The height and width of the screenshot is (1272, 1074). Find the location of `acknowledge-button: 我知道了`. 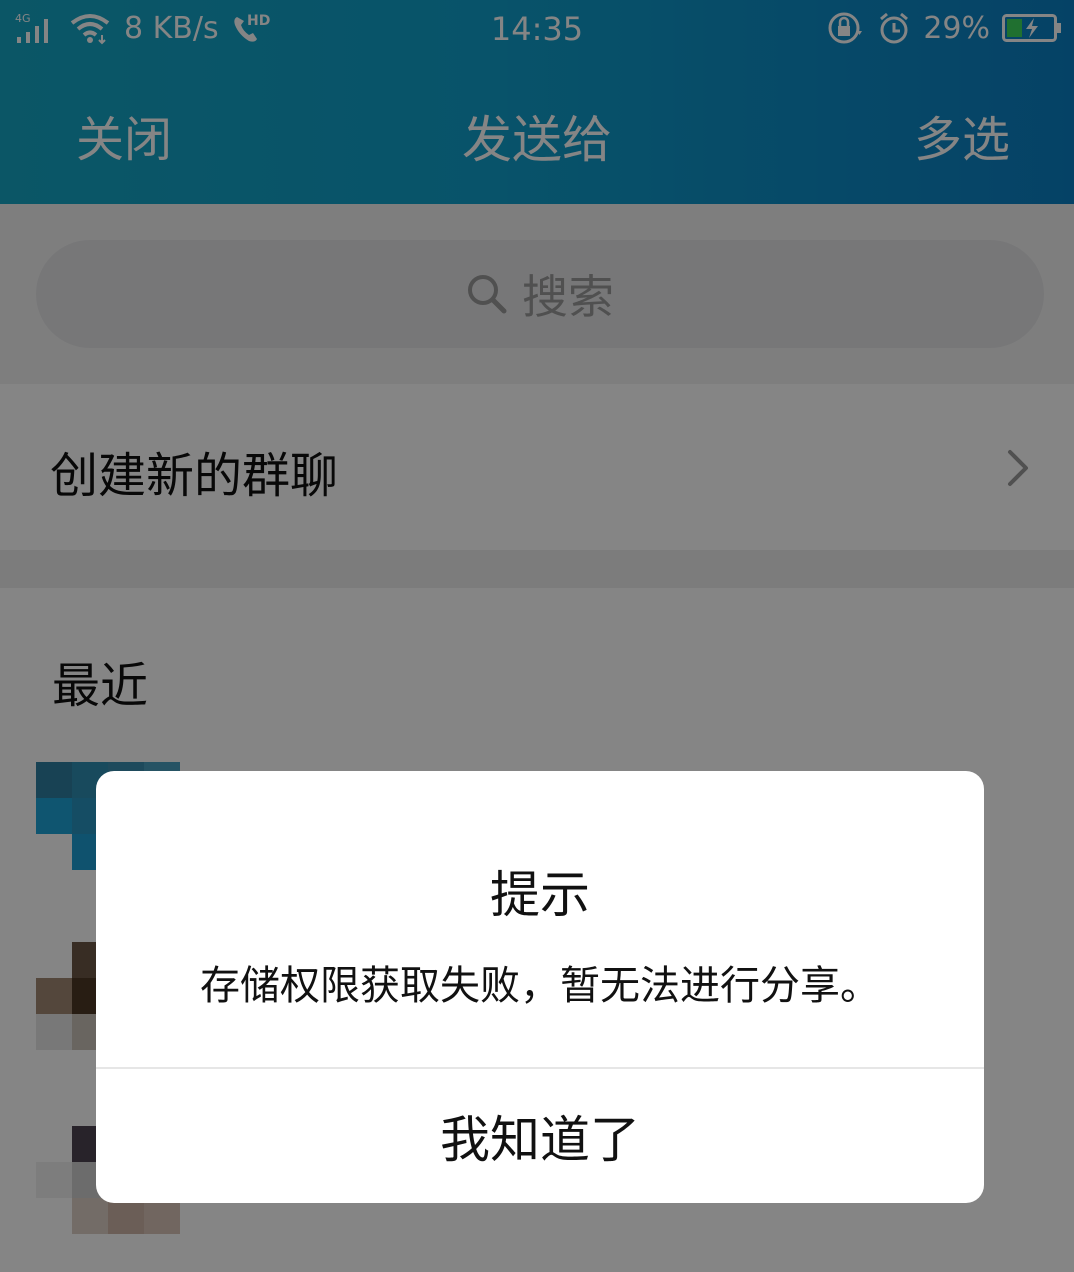

acknowledge-button: 我知道了 is located at coordinates (540, 1136).